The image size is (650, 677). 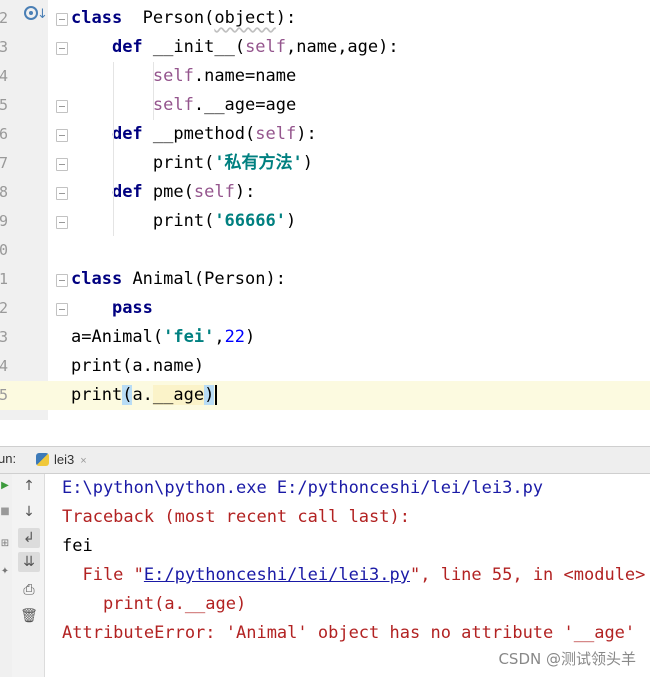 What do you see at coordinates (325, 76) in the screenshot?
I see `code-line: 4 self.name=name` at bounding box center [325, 76].